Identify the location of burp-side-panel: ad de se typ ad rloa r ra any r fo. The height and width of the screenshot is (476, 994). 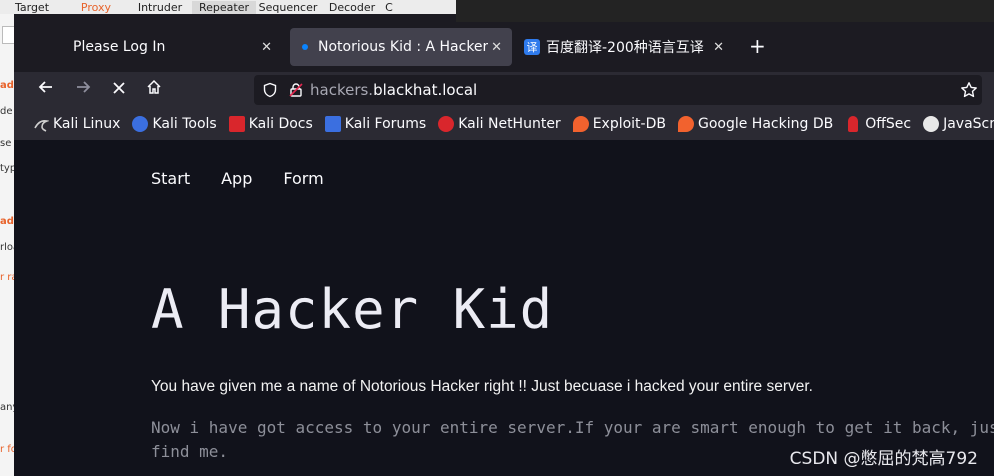
(7, 245).